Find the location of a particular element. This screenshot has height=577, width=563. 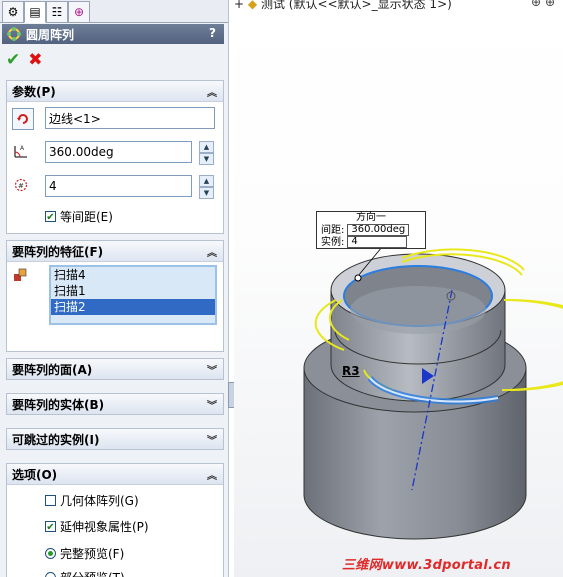

bodies-header: 要阵列的实体(B) ︾ is located at coordinates (115, 404).